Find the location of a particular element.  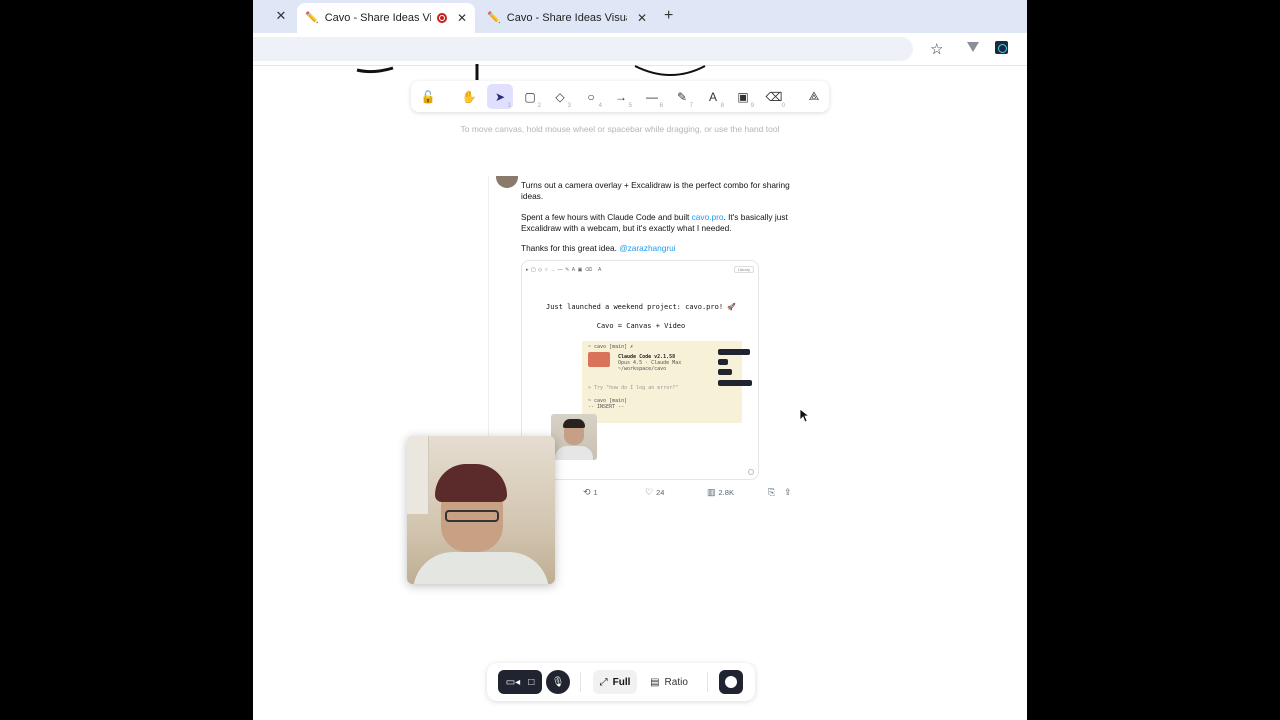

layout-icon: ▤ is located at coordinates (655, 682).